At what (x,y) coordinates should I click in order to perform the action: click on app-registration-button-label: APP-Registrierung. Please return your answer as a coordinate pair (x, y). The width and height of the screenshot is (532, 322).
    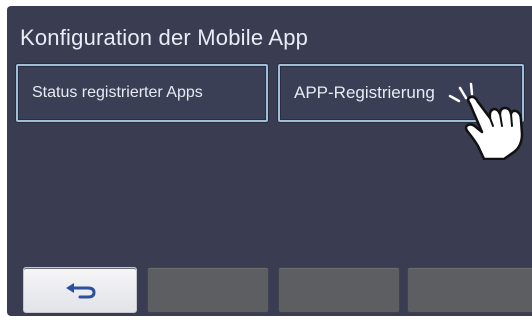
    Looking at the image, I should click on (364, 92).